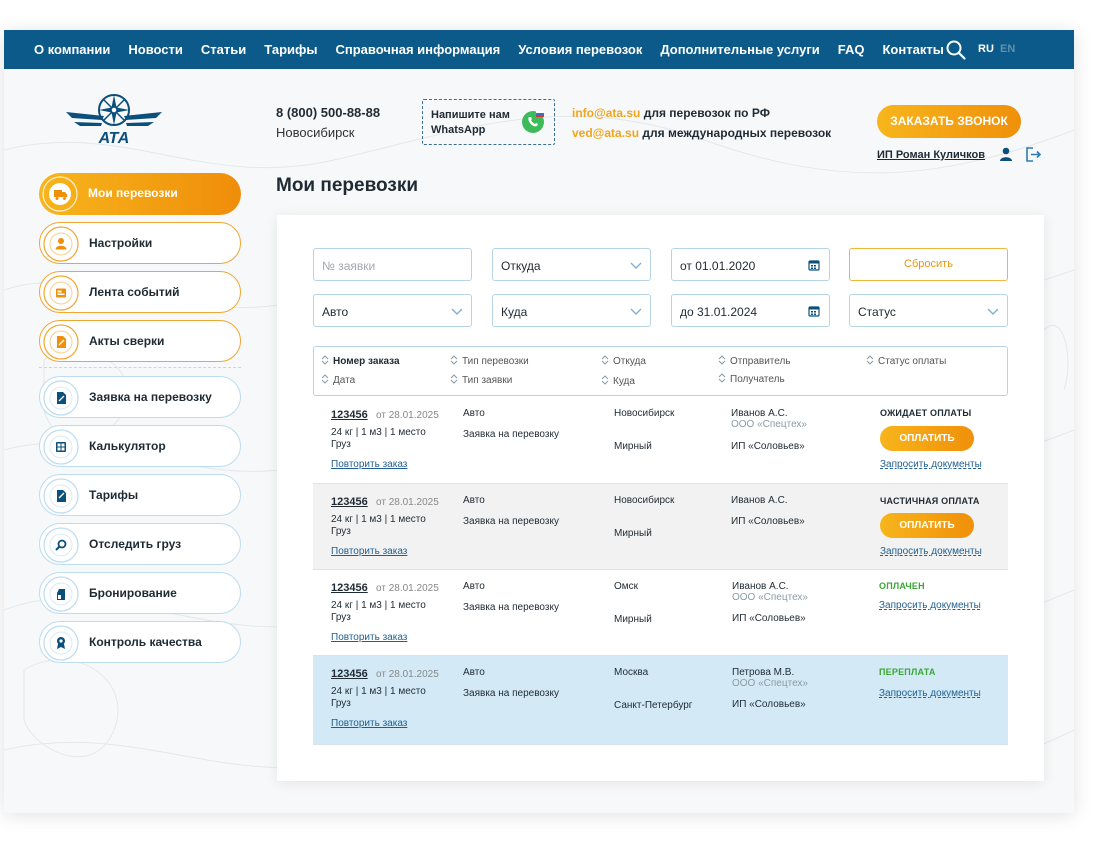 This screenshot has width=1104, height=843. What do you see at coordinates (907, 672) in the screenshot?
I see `payment-status: ПЕРЕПЛАТА` at bounding box center [907, 672].